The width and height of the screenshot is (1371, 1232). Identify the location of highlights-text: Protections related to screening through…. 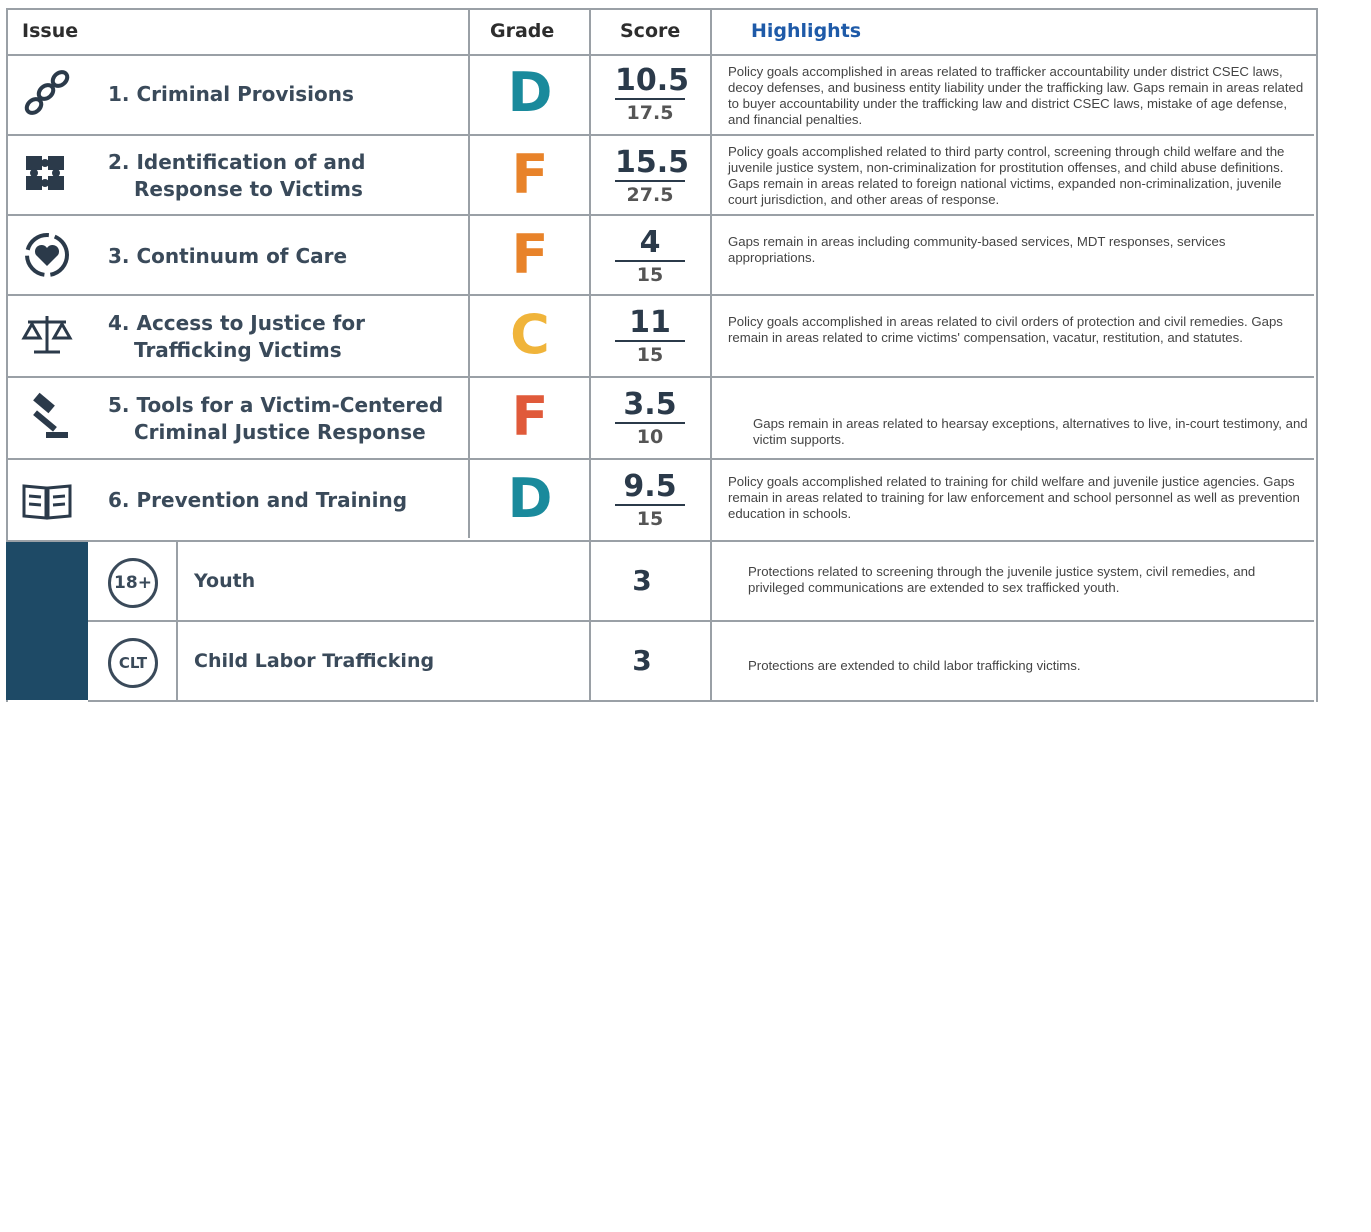
(1028, 580).